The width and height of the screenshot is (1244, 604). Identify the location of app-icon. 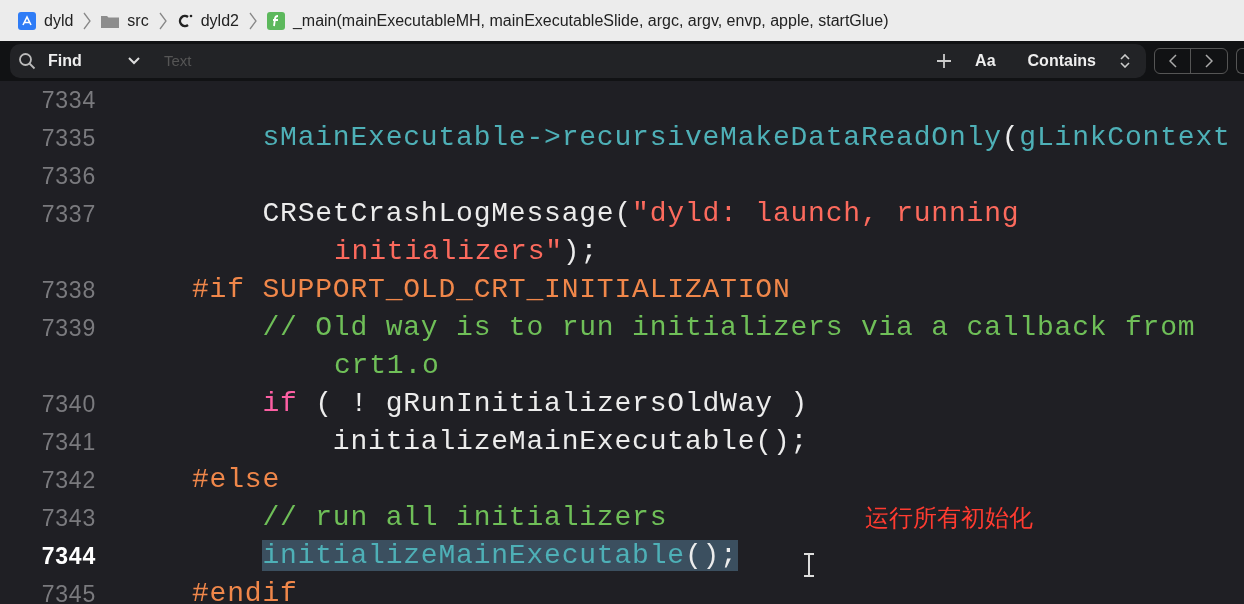
(27, 20).